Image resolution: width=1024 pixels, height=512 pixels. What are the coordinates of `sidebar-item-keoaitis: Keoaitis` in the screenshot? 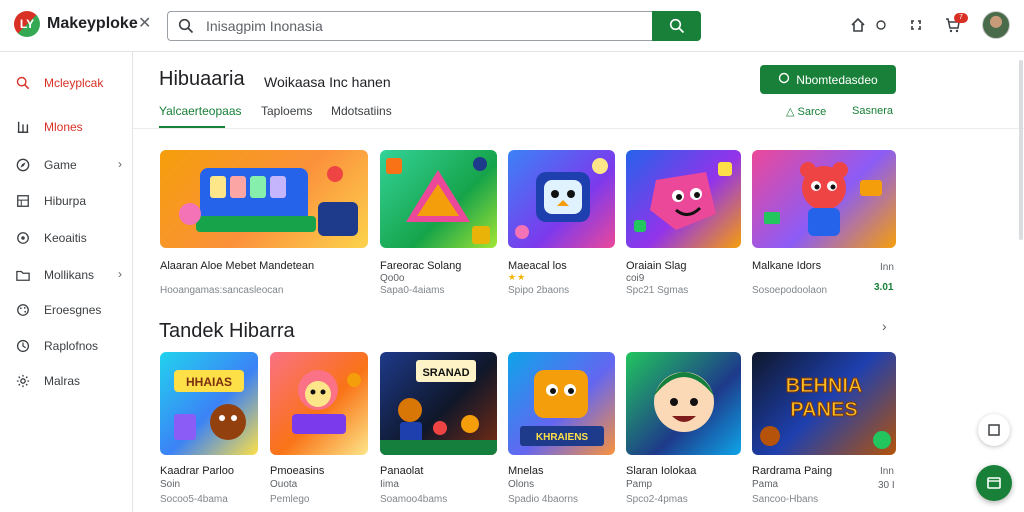 It's located at (66, 238).